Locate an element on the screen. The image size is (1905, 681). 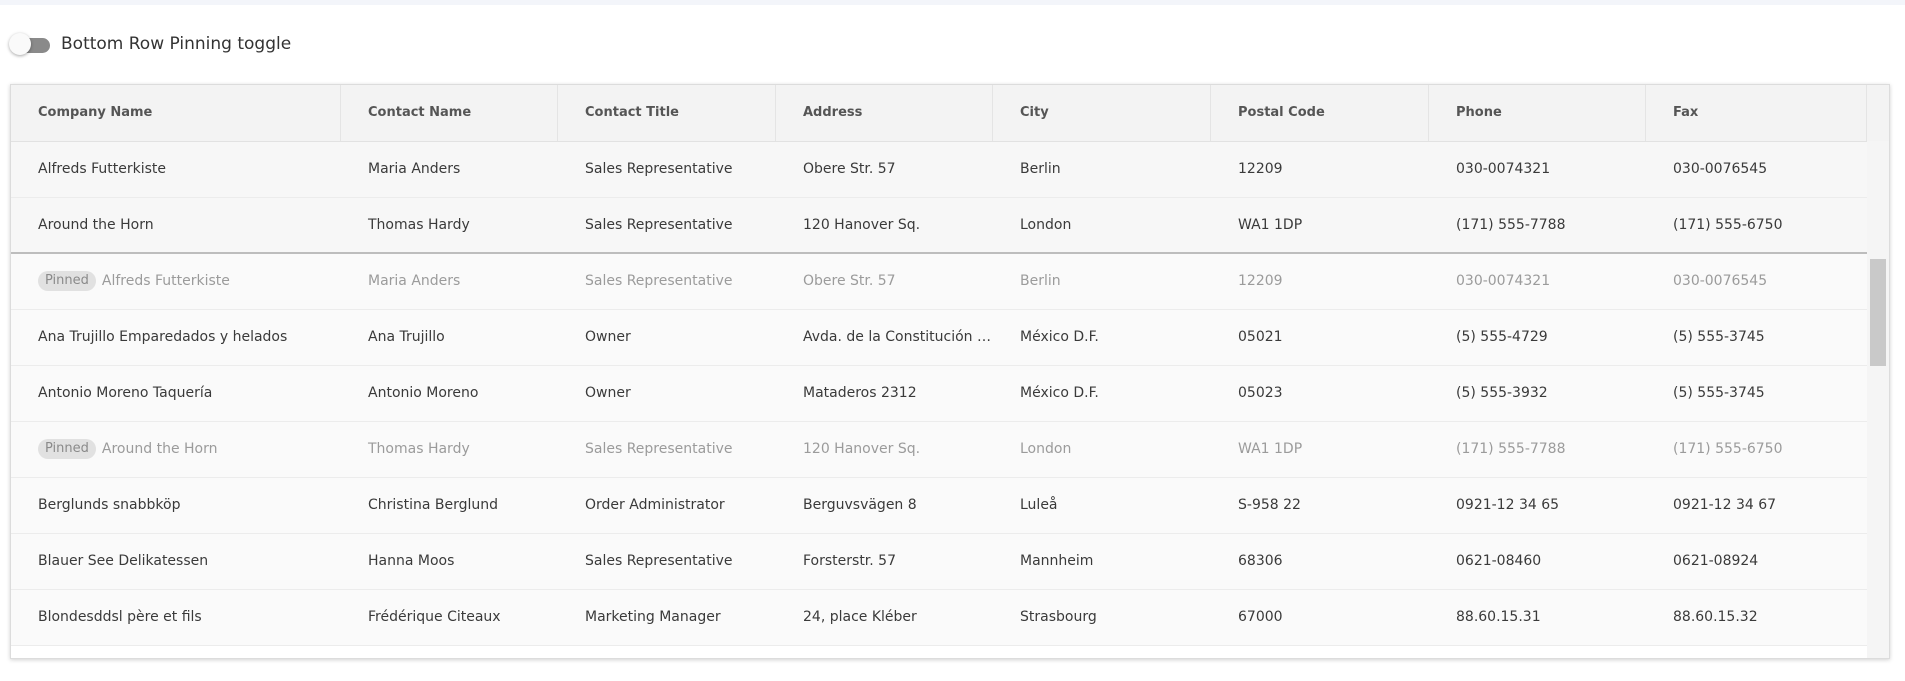
table-cell: Berguvsvägen 8 is located at coordinates (884, 505).